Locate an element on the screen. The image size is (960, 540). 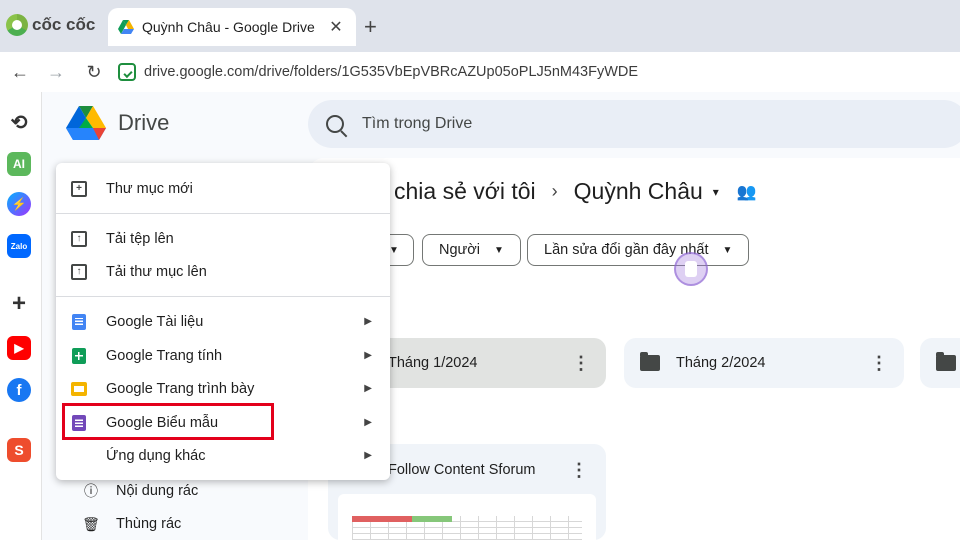
browser-tabstrip: cốc cốc Quỳnh Châu - Google Drive ✕ + is located at coordinates (480, 26).